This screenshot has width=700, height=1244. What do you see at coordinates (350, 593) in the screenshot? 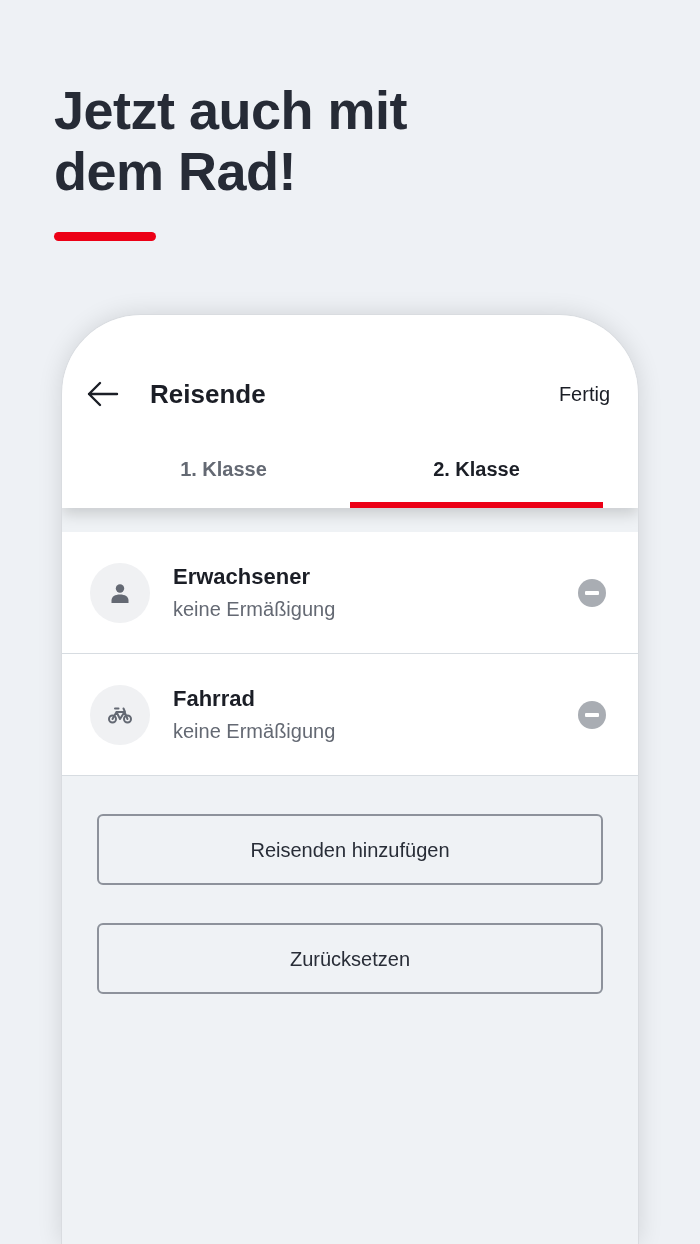
I see `traveler-row: Erwachsener keine Ermäßigung` at bounding box center [350, 593].